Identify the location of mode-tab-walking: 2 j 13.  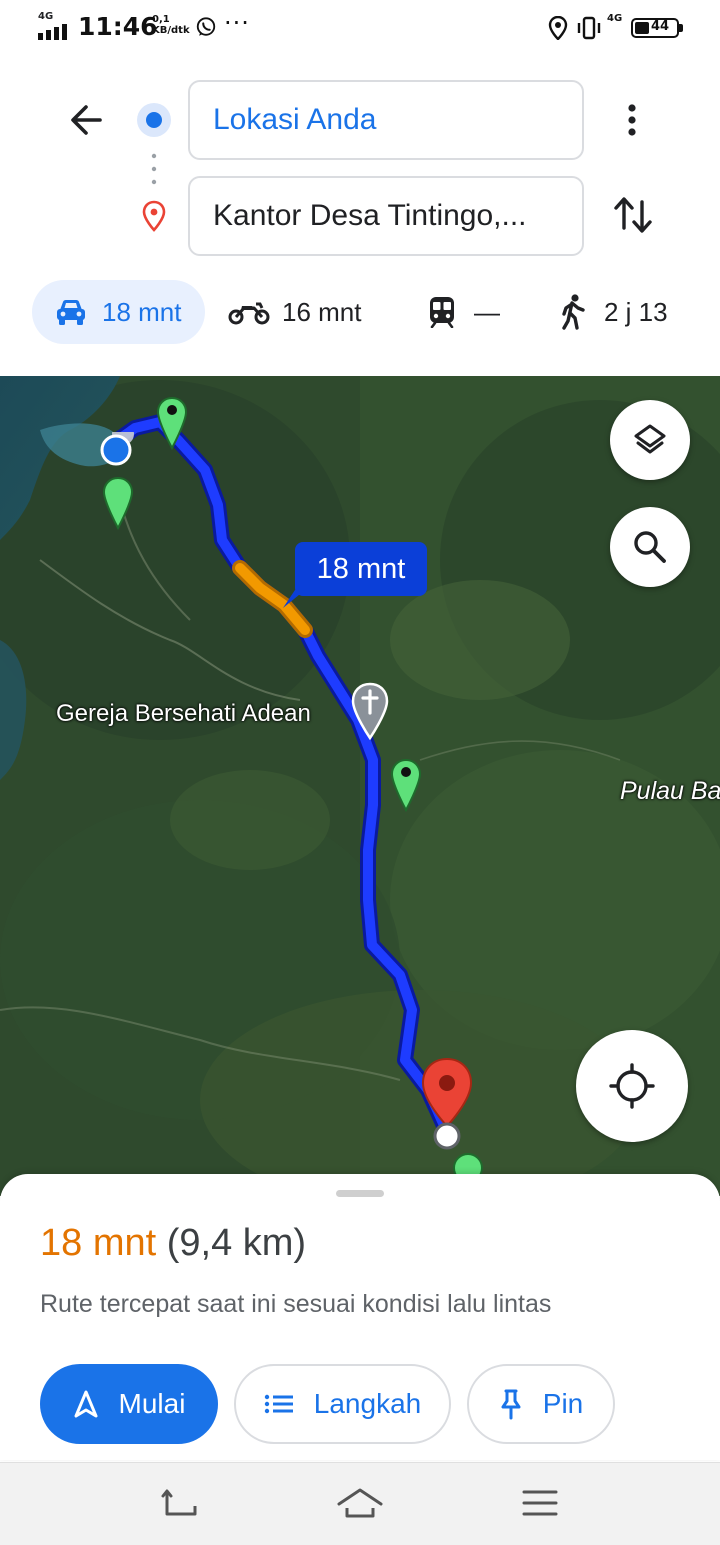
(633, 312).